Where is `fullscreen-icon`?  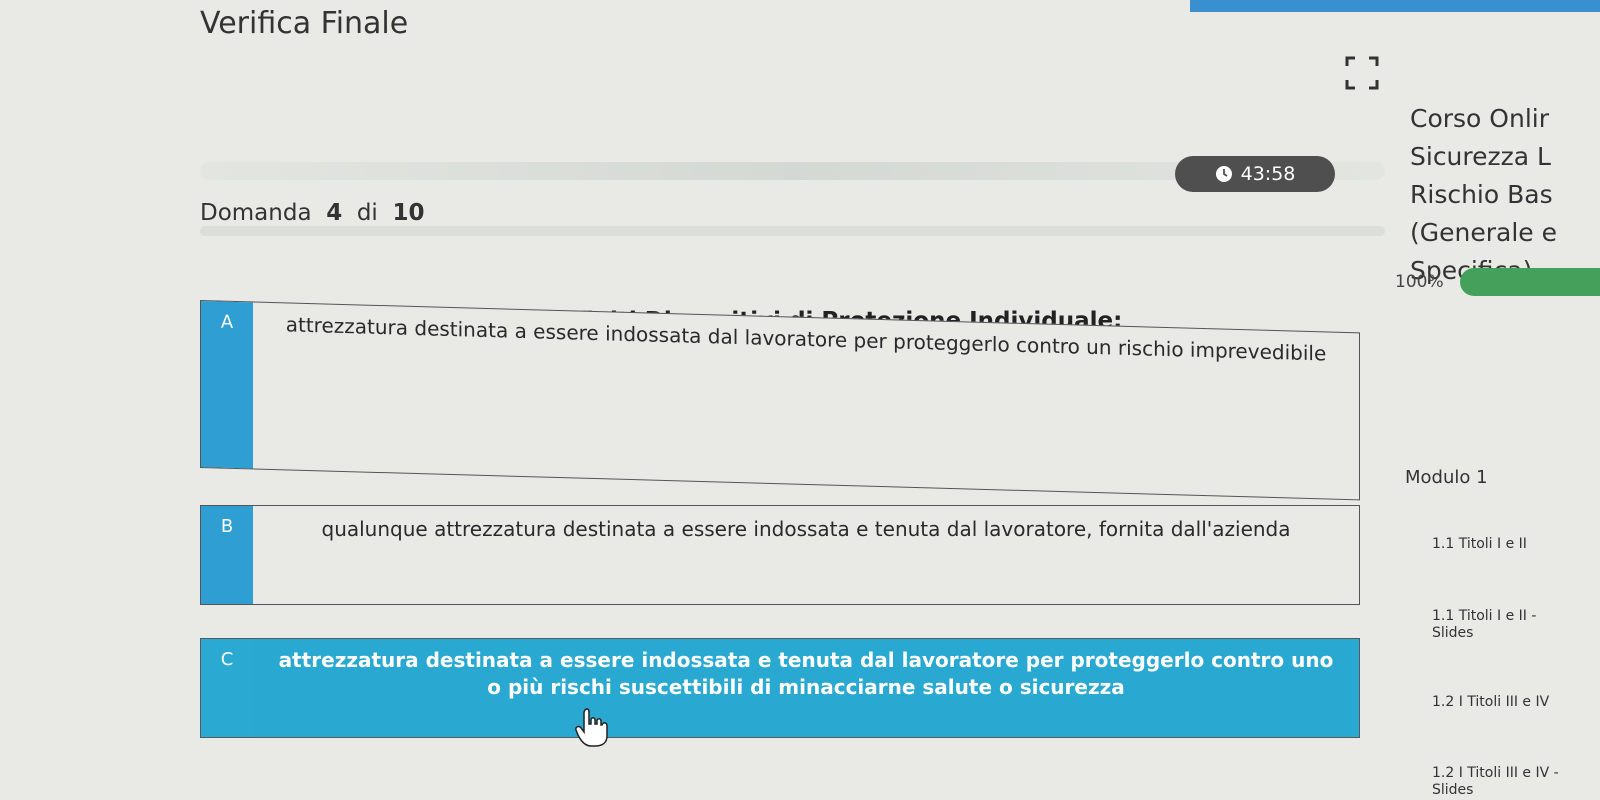 fullscreen-icon is located at coordinates (1362, 73).